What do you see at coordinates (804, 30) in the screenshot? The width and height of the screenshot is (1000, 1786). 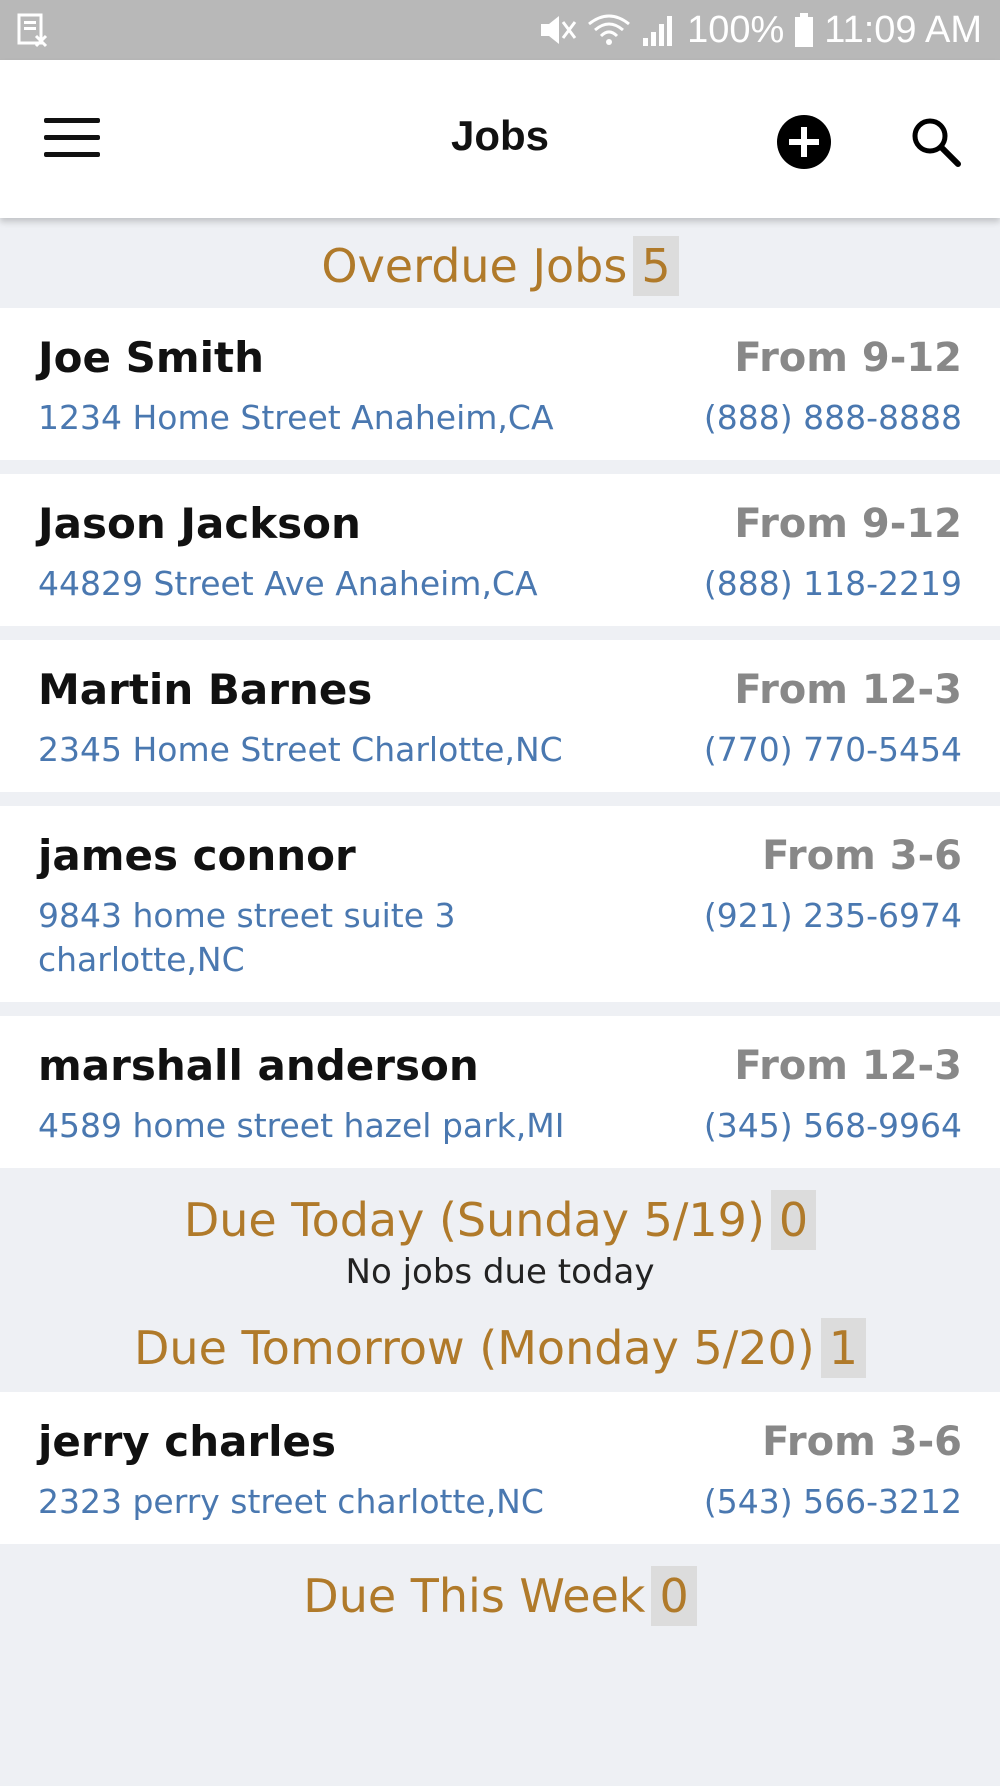 I see `battery-icon` at bounding box center [804, 30].